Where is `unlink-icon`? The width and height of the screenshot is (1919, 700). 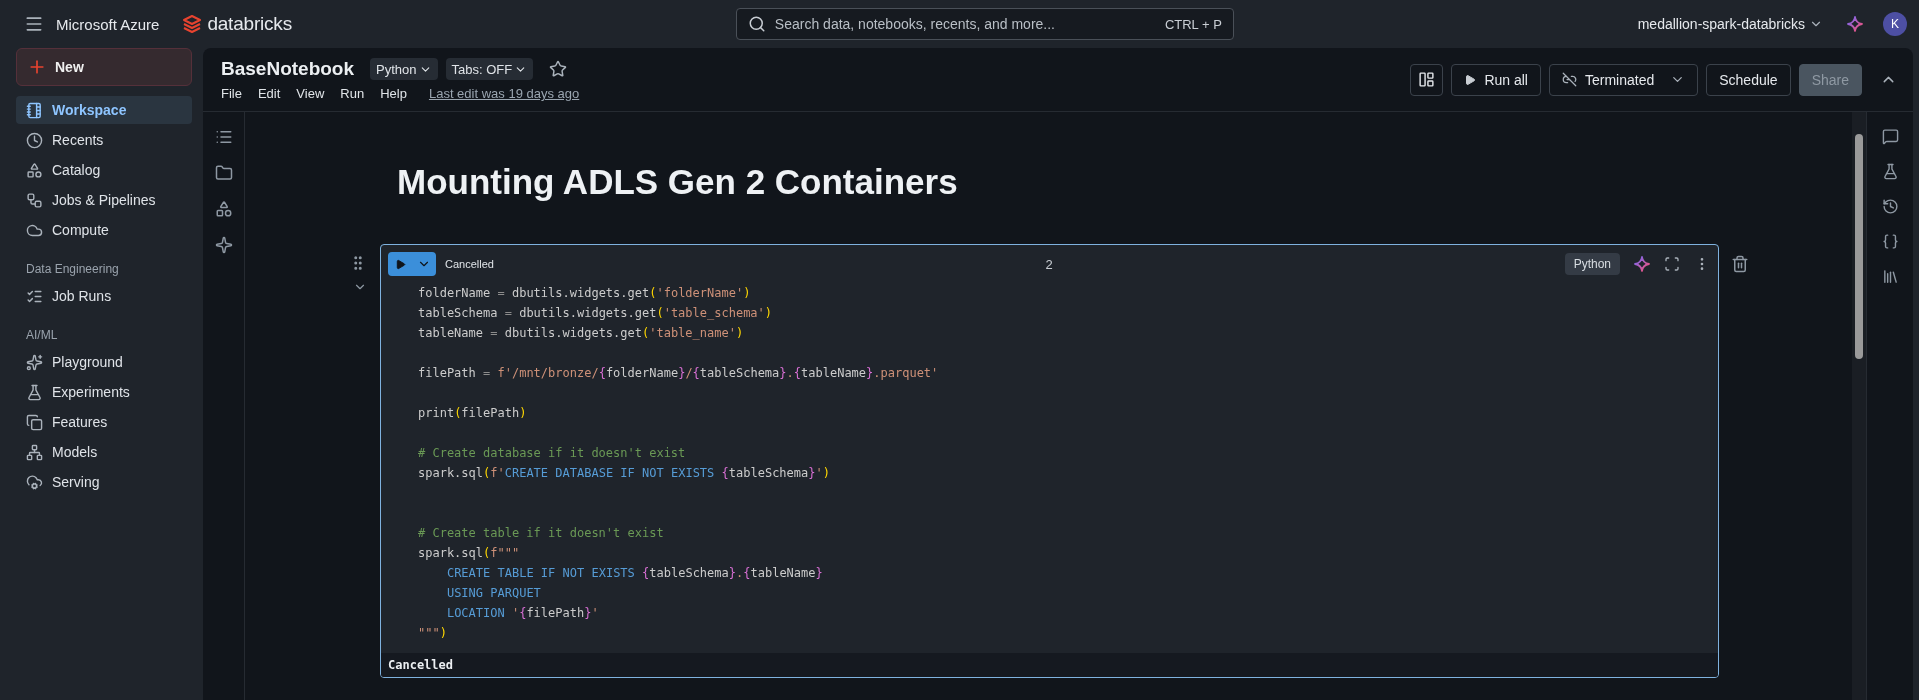 unlink-icon is located at coordinates (1569, 79).